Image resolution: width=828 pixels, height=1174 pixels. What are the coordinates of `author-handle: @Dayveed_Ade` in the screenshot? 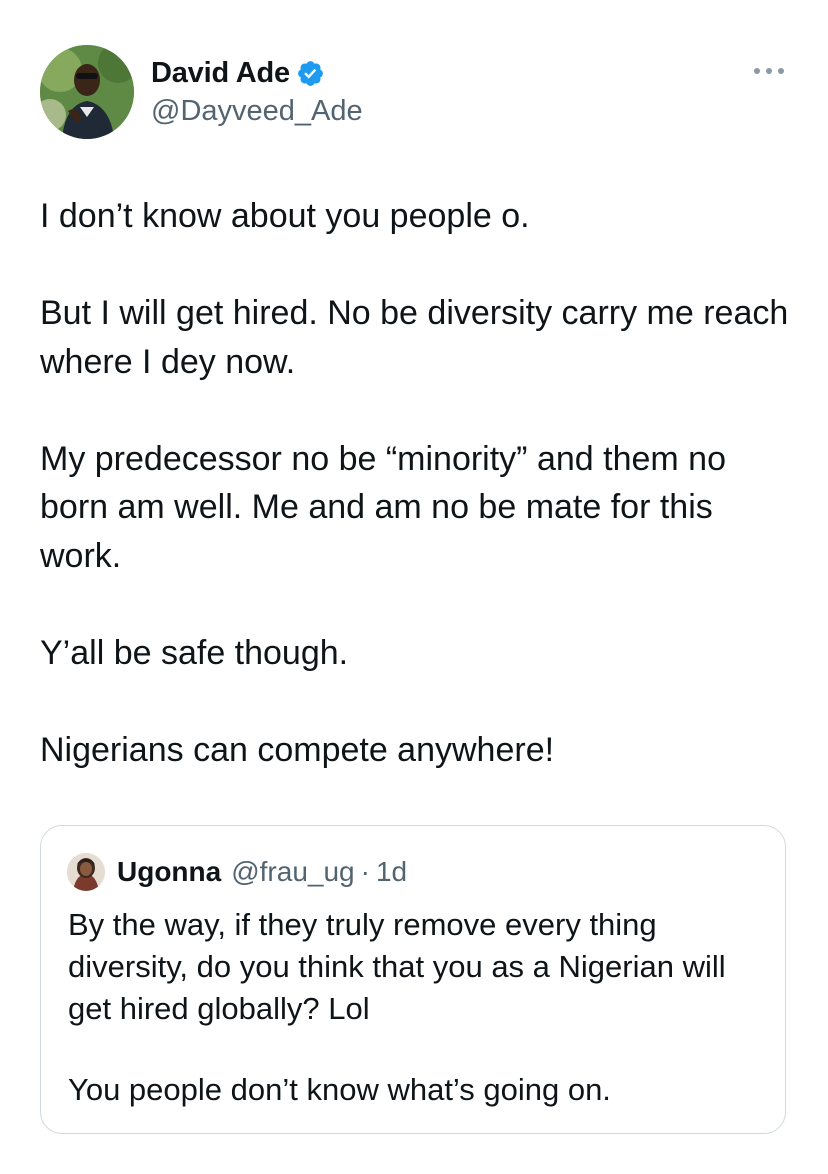 It's located at (257, 111).